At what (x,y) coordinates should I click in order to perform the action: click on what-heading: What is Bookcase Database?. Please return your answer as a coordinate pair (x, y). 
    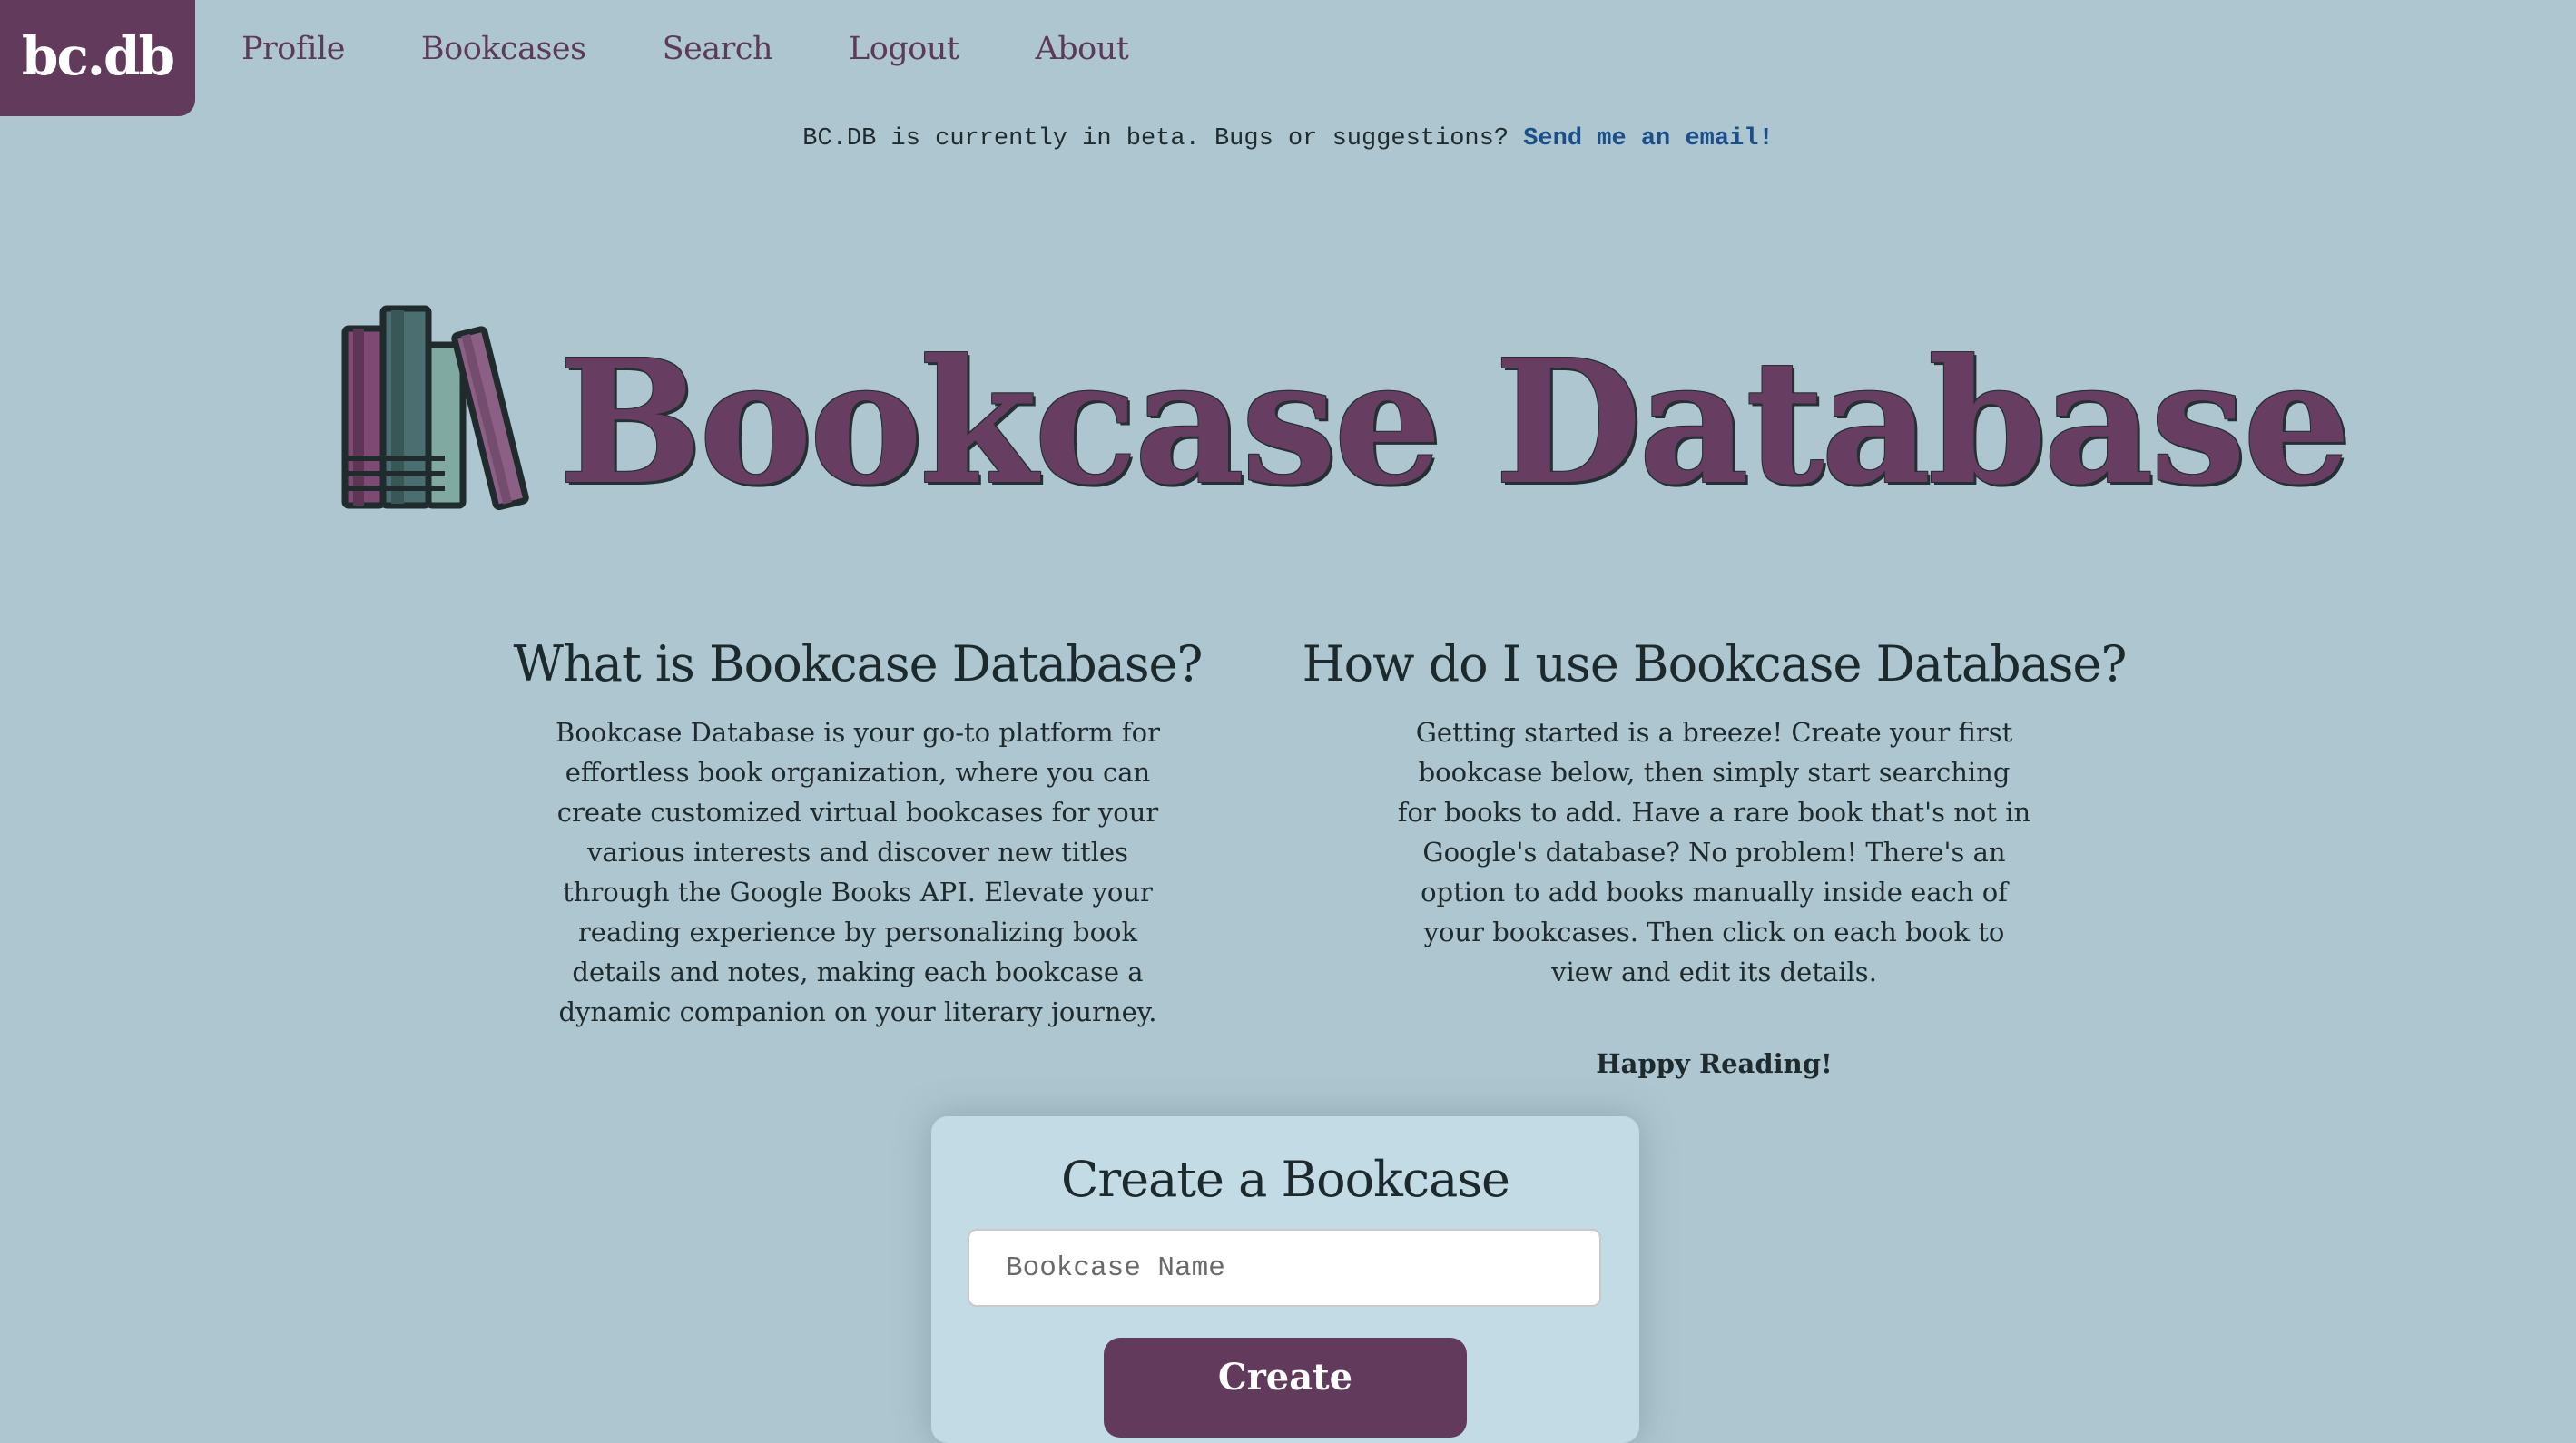
    Looking at the image, I should click on (858, 663).